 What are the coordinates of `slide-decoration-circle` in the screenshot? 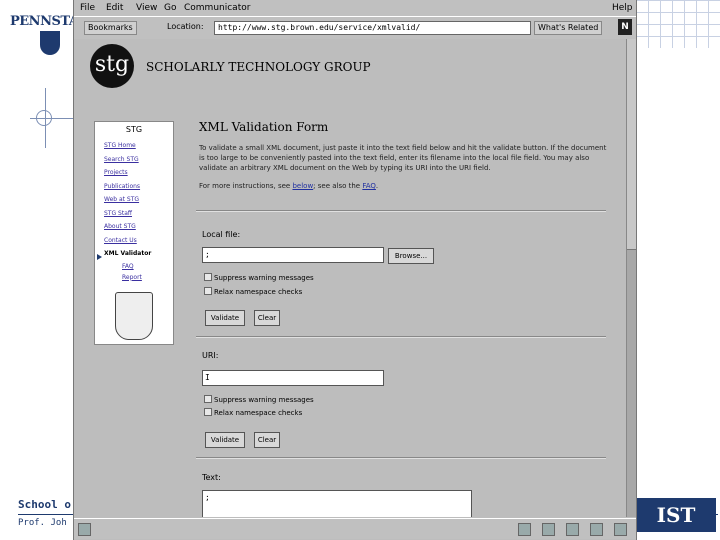 It's located at (44, 118).